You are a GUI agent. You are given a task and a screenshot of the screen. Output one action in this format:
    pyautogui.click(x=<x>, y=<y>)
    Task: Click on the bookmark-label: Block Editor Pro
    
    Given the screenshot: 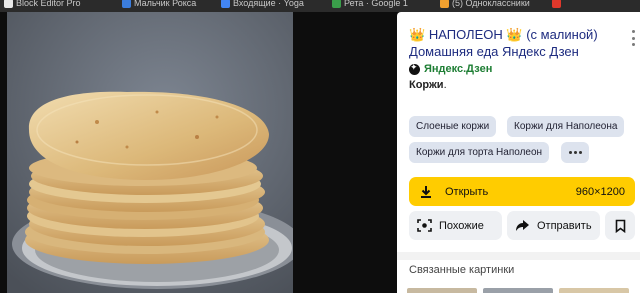 What is the action you would take?
    pyautogui.click(x=48, y=4)
    